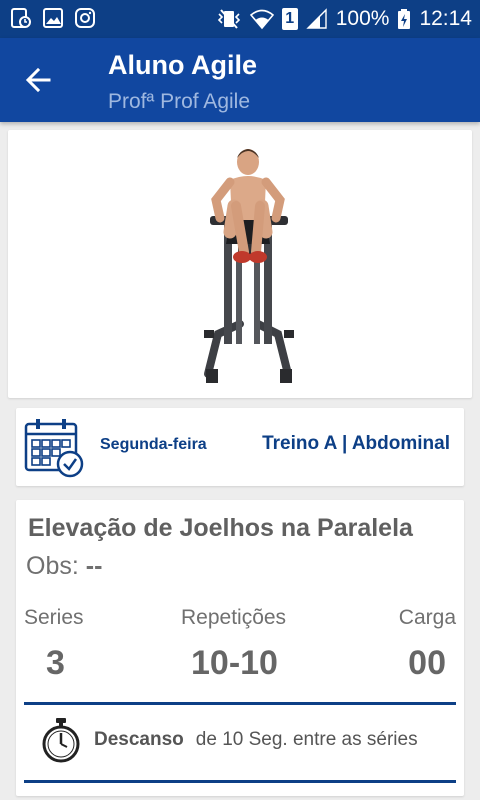  I want to click on student-name-title: Aluno Agile, so click(182, 65).